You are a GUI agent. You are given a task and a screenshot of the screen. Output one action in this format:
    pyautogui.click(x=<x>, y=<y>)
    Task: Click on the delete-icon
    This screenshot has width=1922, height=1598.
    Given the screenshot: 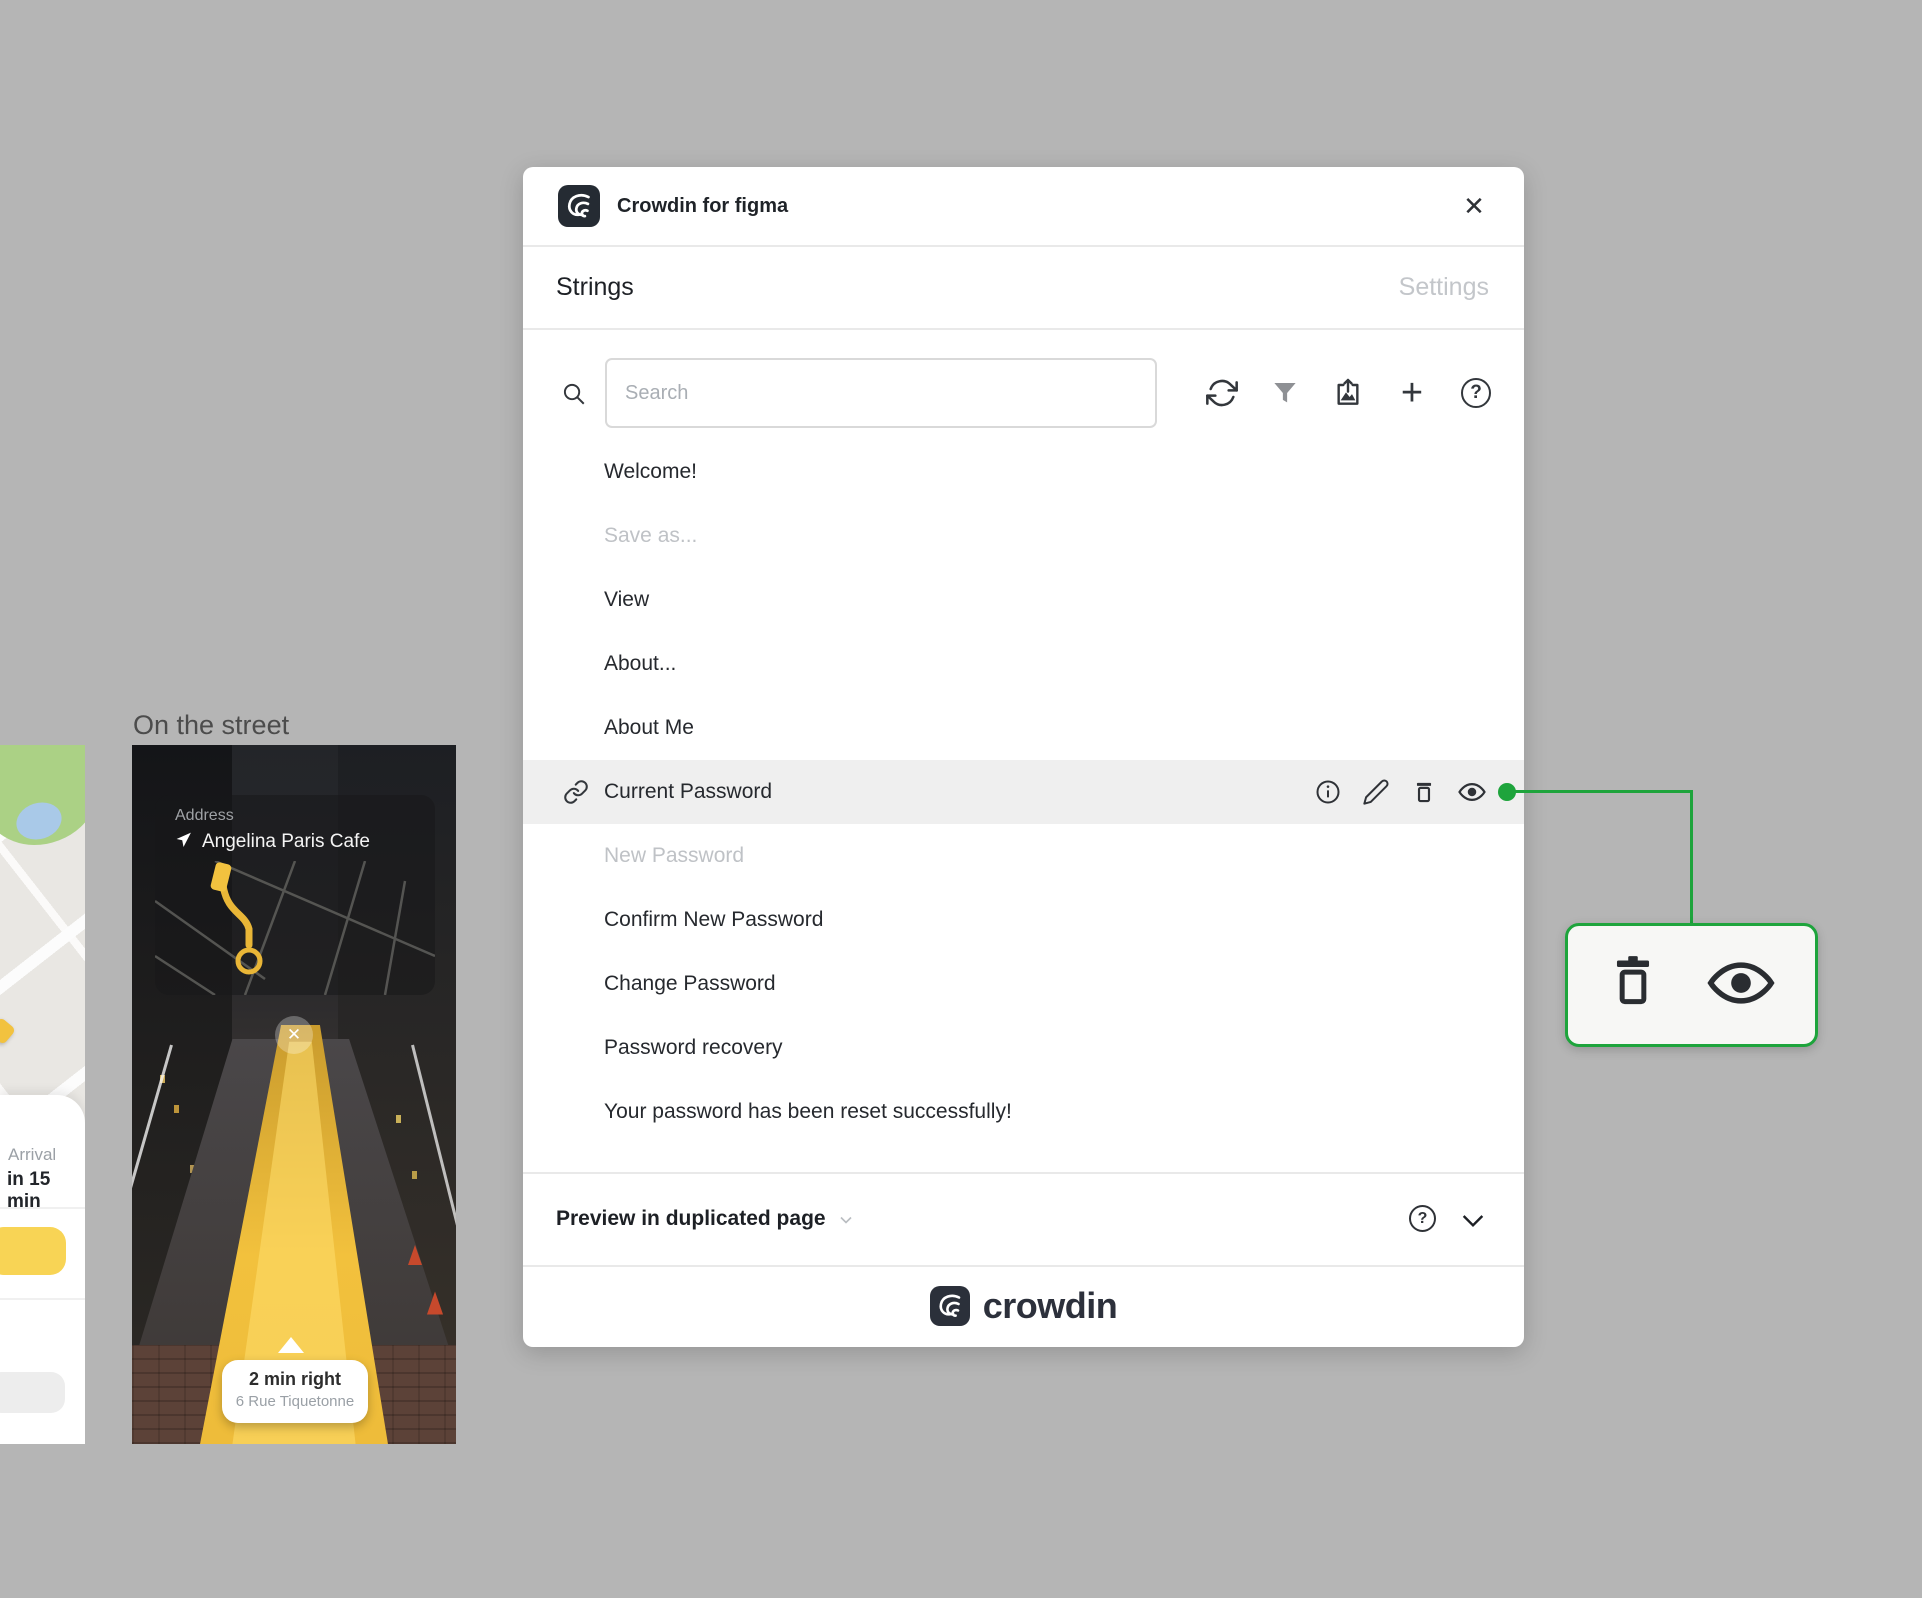 What is the action you would take?
    pyautogui.click(x=1424, y=792)
    